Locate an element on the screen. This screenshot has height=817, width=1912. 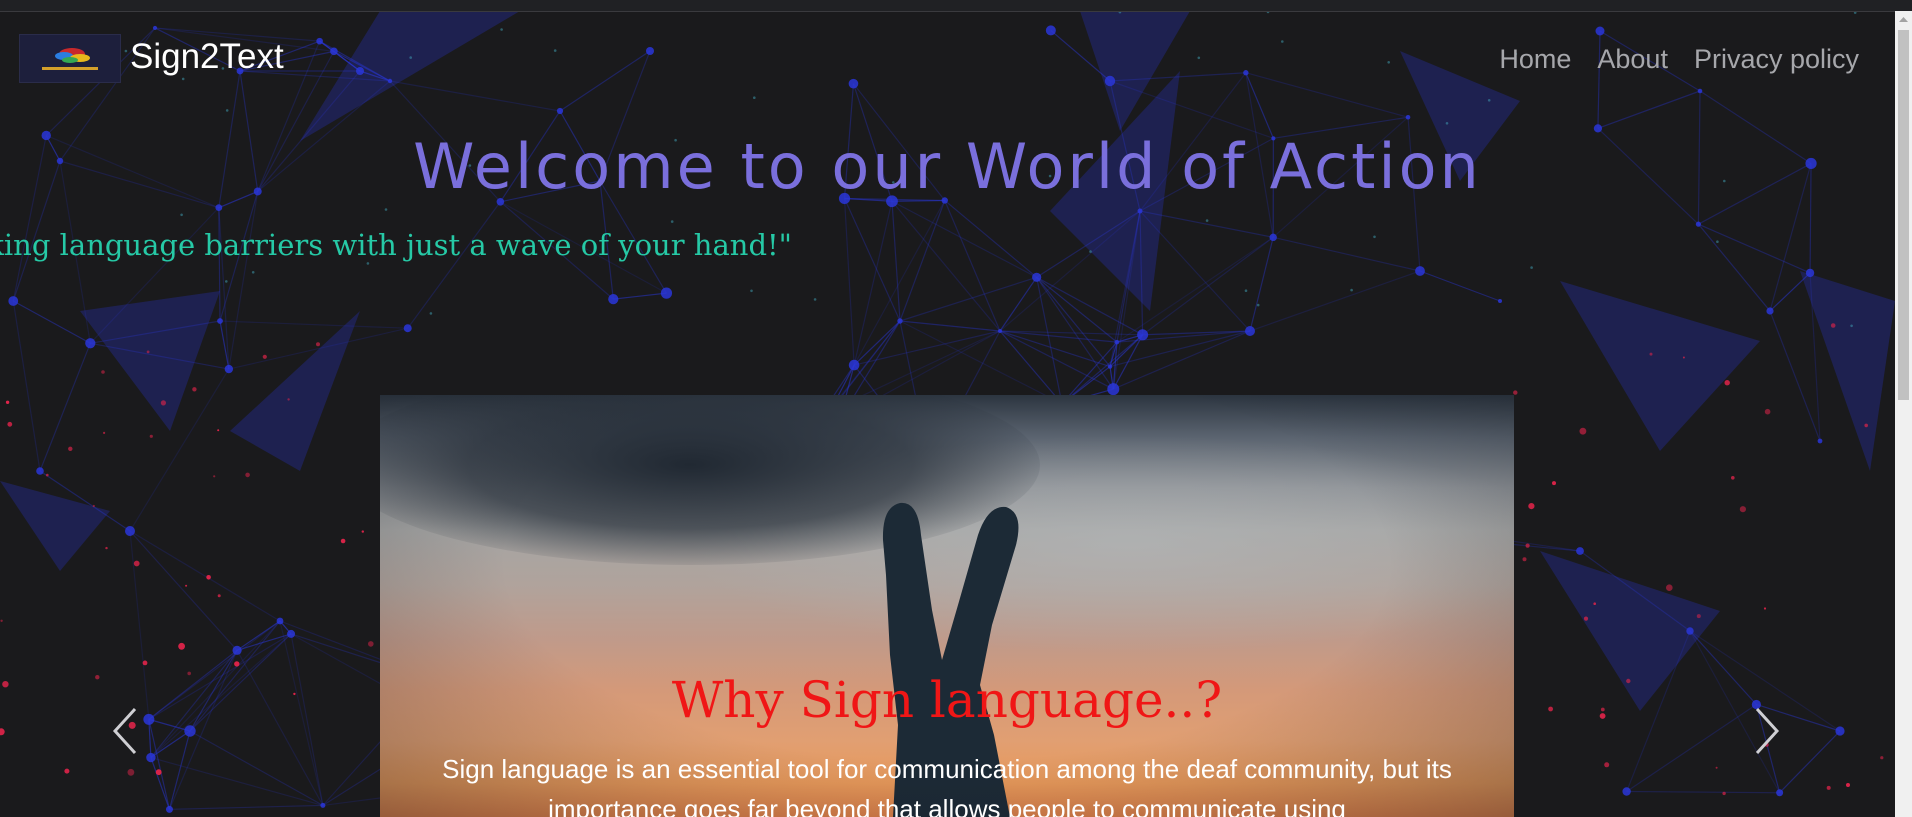
welcome-title: Welcome to our World of Action is located at coordinates (947, 166).